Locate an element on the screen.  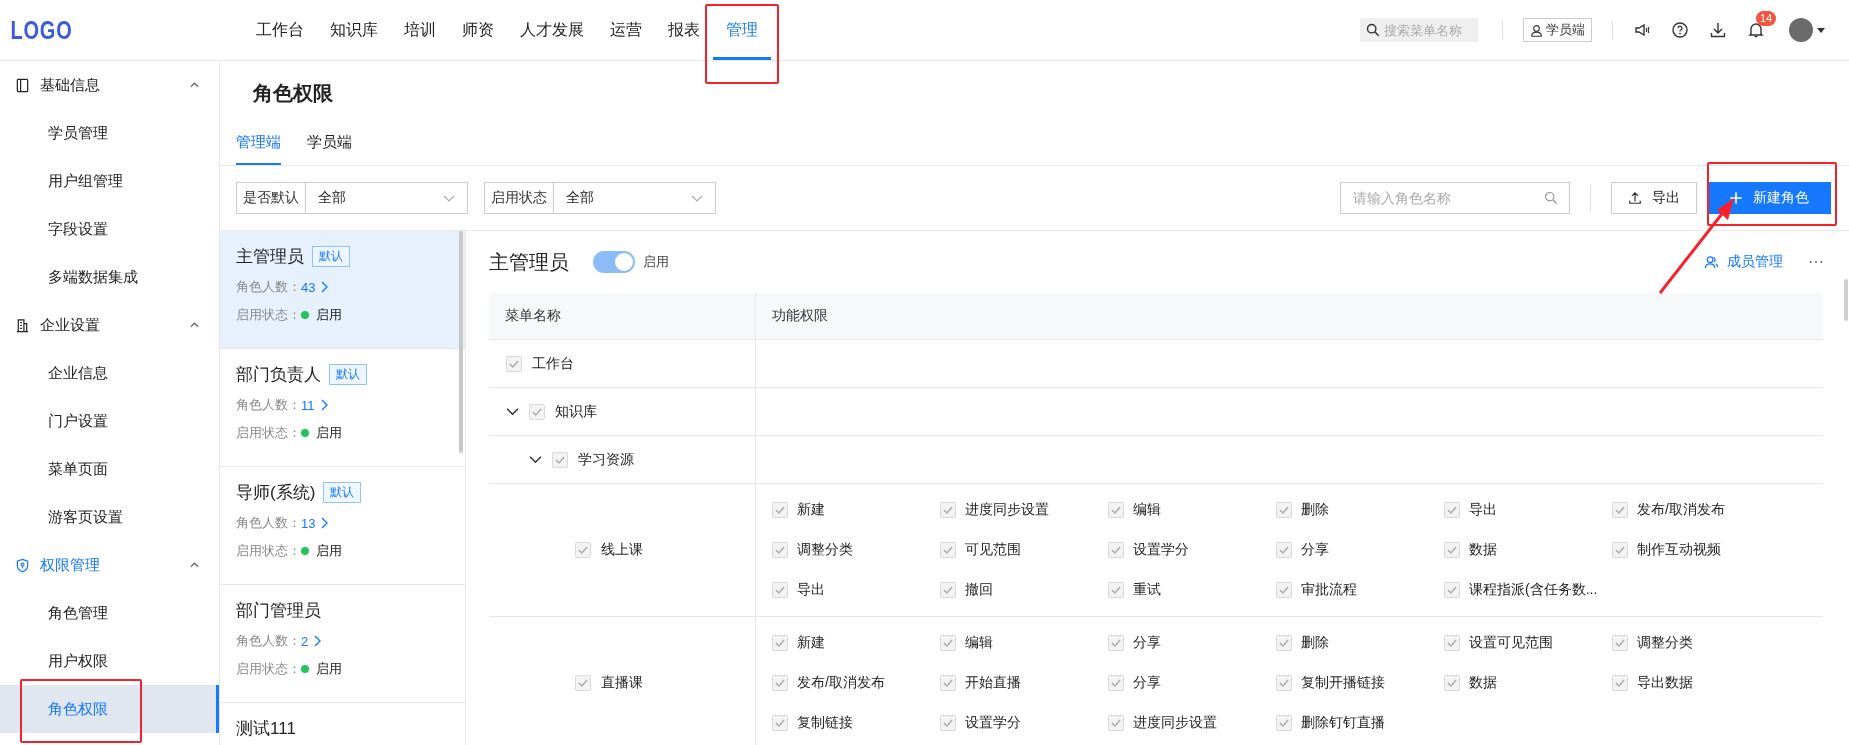
nav-tab: 知识库 is located at coordinates (354, 30).